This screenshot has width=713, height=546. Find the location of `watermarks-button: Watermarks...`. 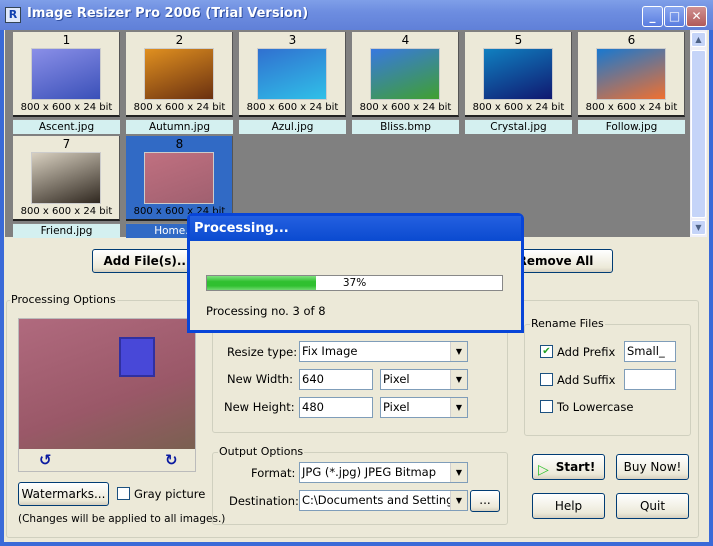

watermarks-button: Watermarks... is located at coordinates (63, 494).